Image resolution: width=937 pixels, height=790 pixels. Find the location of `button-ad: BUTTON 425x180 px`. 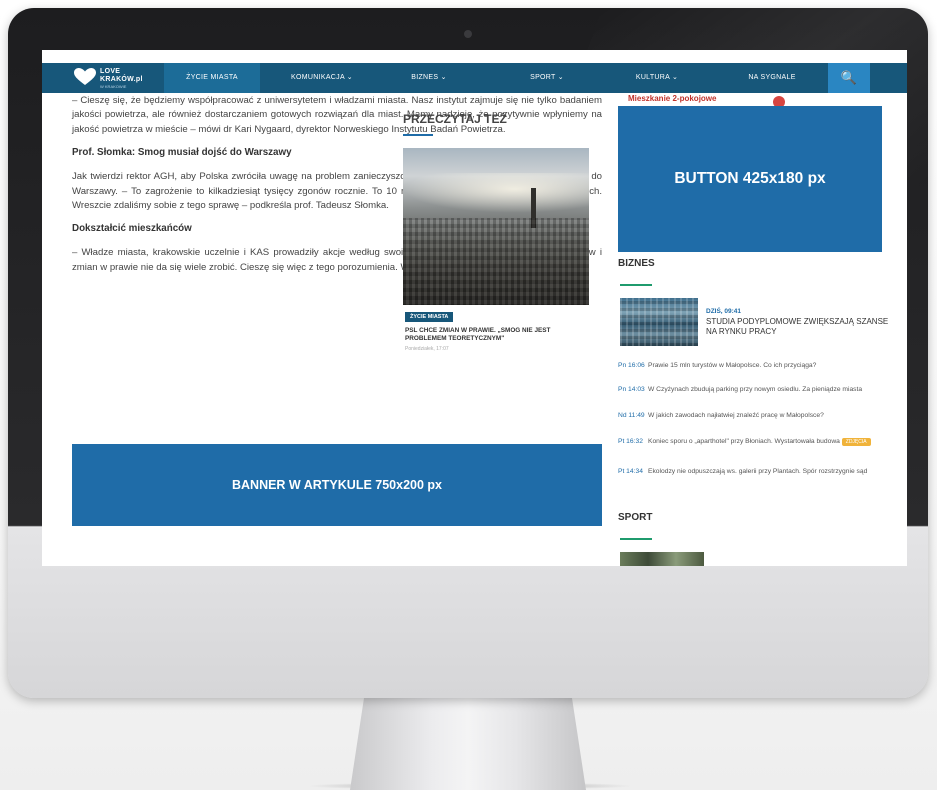

button-ad: BUTTON 425x180 px is located at coordinates (750, 179).